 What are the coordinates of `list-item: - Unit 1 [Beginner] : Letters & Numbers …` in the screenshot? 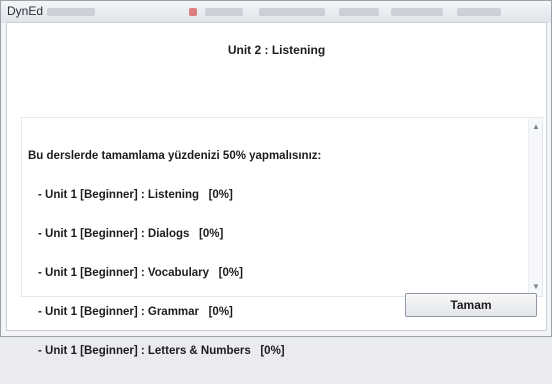 It's located at (161, 351).